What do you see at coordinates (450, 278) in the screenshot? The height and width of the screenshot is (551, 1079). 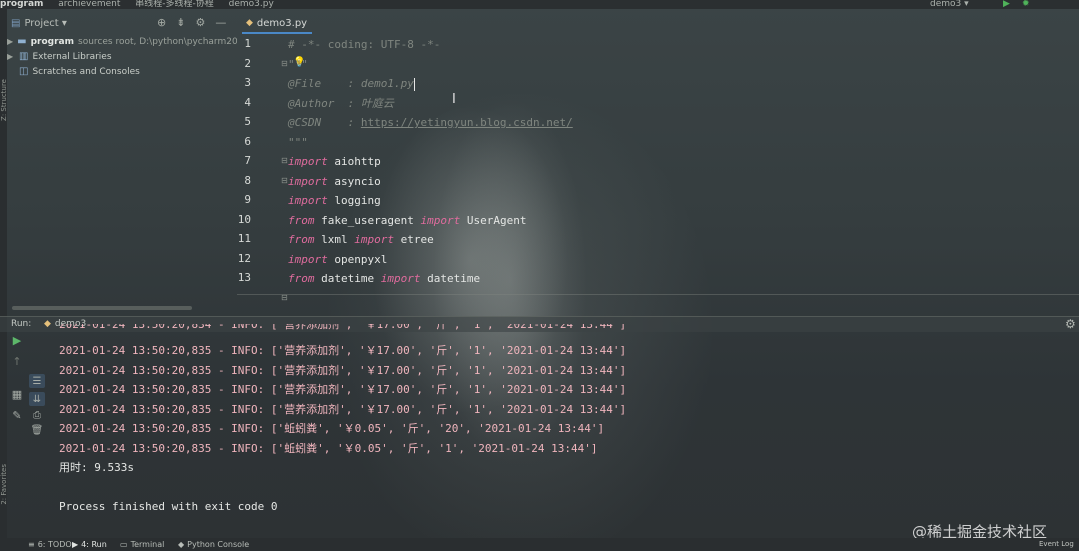 I see `code-token: datetime` at bounding box center [450, 278].